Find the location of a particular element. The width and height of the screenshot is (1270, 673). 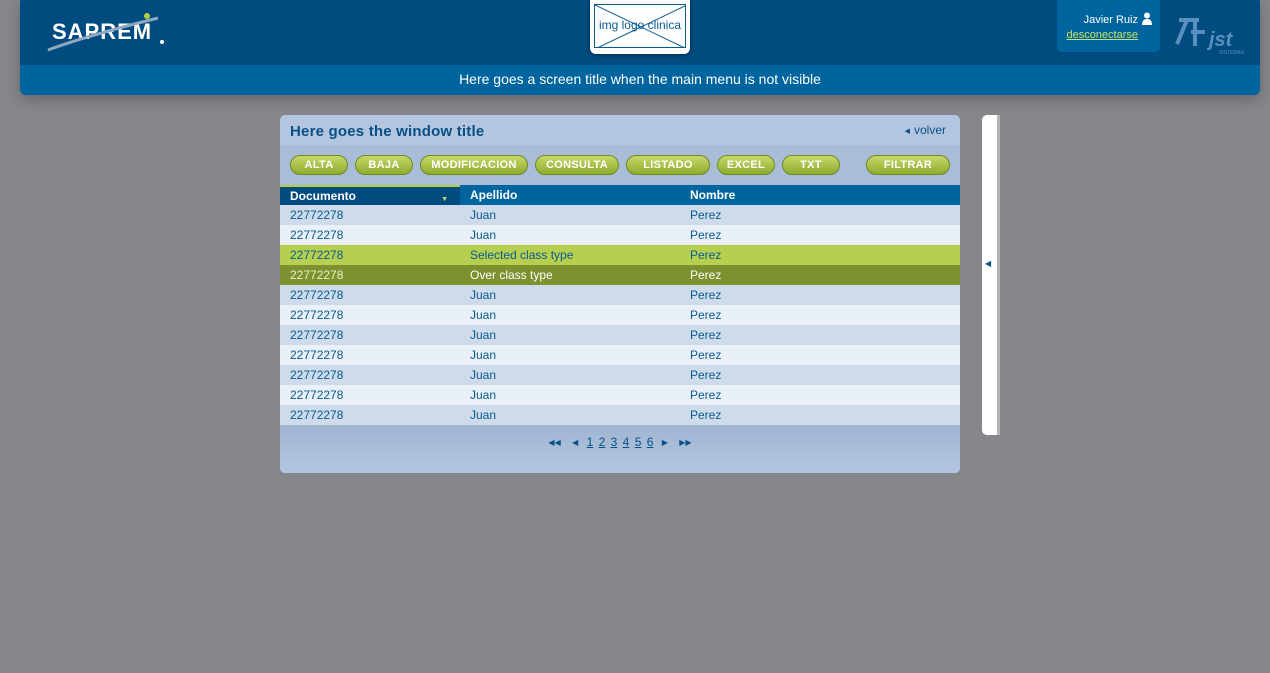

page-link-1: 1 is located at coordinates (590, 442).